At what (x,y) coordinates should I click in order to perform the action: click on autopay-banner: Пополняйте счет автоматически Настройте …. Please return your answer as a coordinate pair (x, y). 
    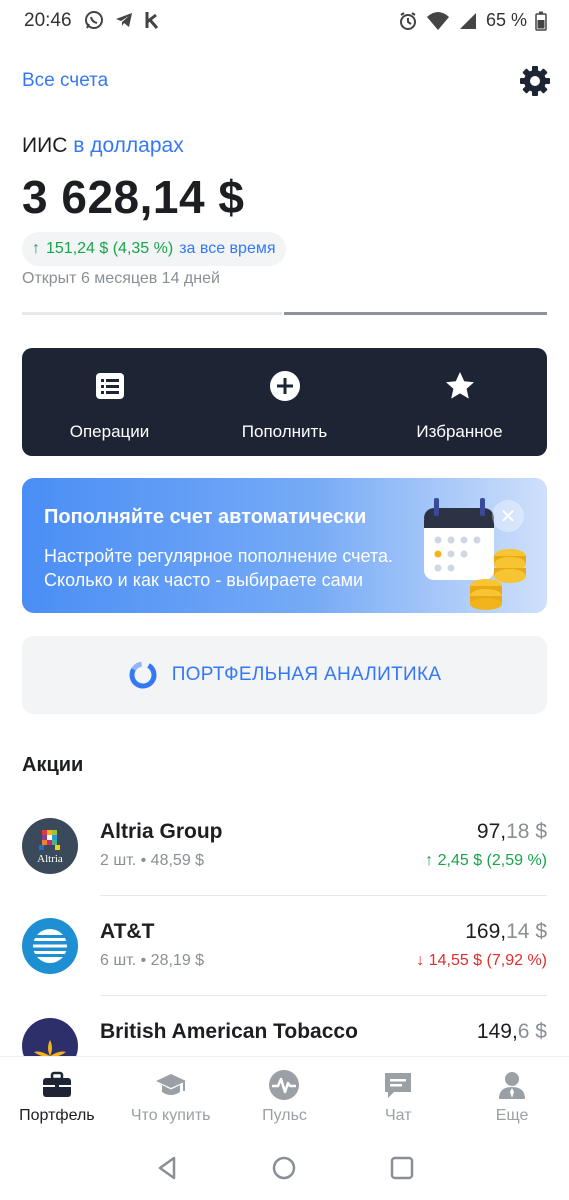
    Looking at the image, I should click on (284, 545).